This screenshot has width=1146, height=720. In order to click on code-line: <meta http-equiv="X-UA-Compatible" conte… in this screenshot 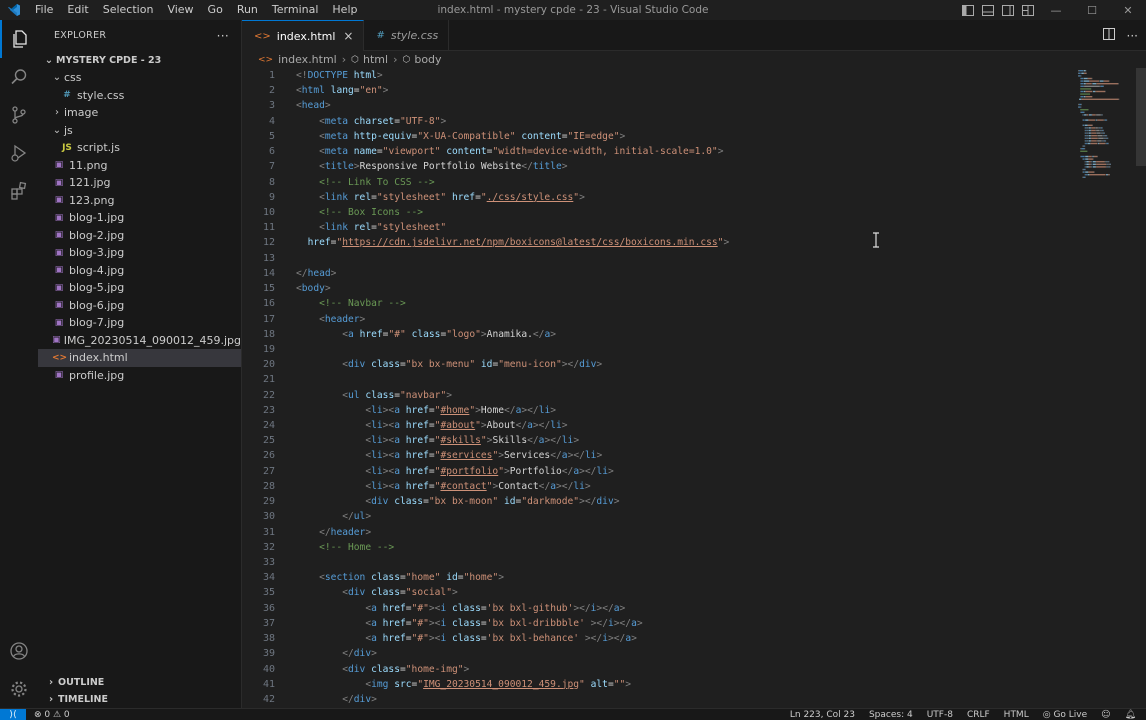, I will do `click(686, 136)`.